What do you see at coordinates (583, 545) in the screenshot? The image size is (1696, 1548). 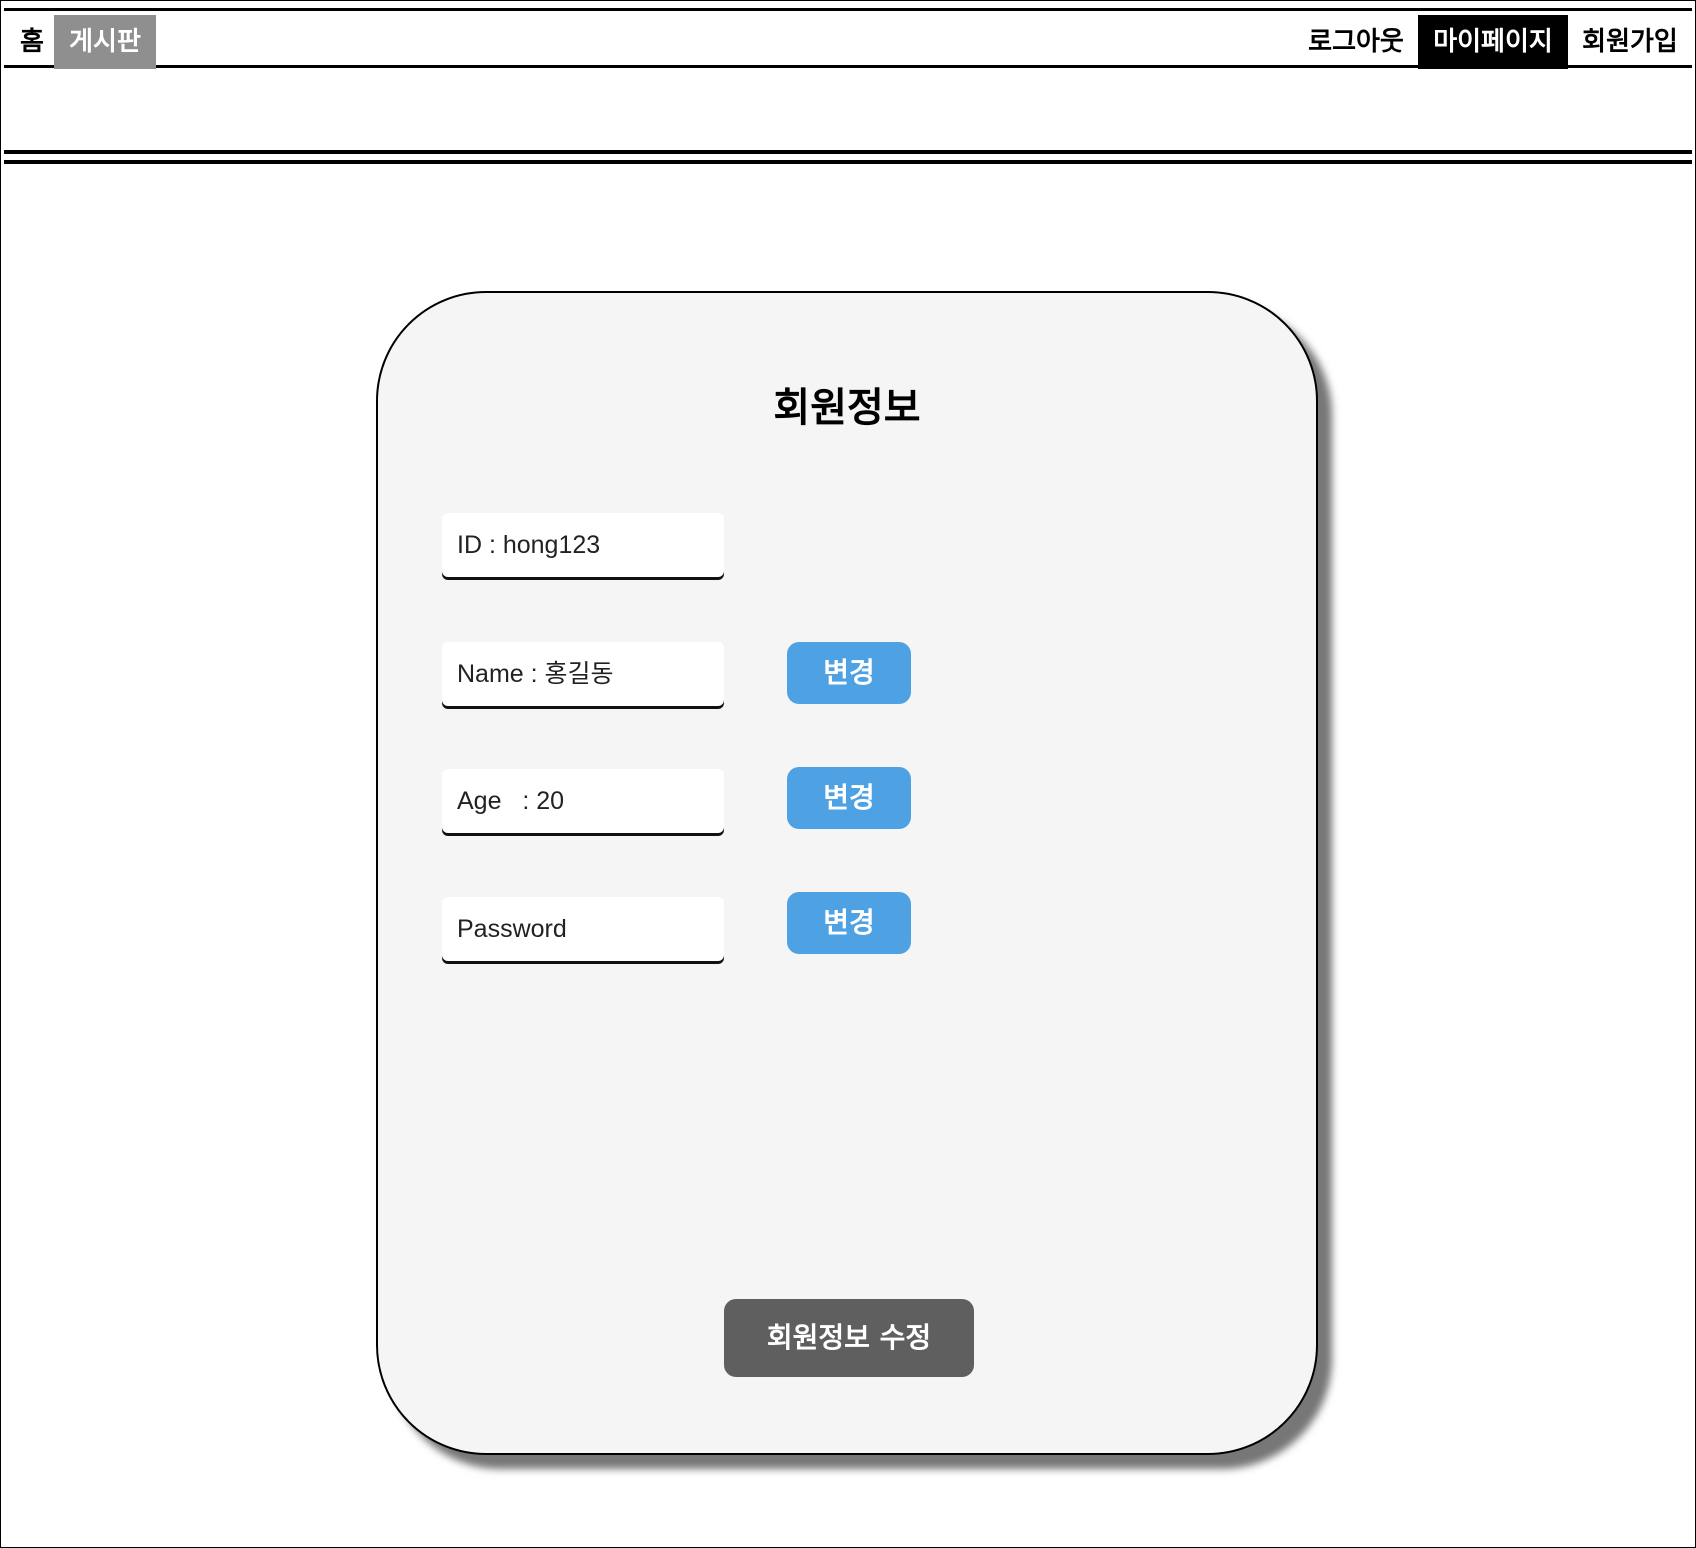 I see `id-field: ID : hong123` at bounding box center [583, 545].